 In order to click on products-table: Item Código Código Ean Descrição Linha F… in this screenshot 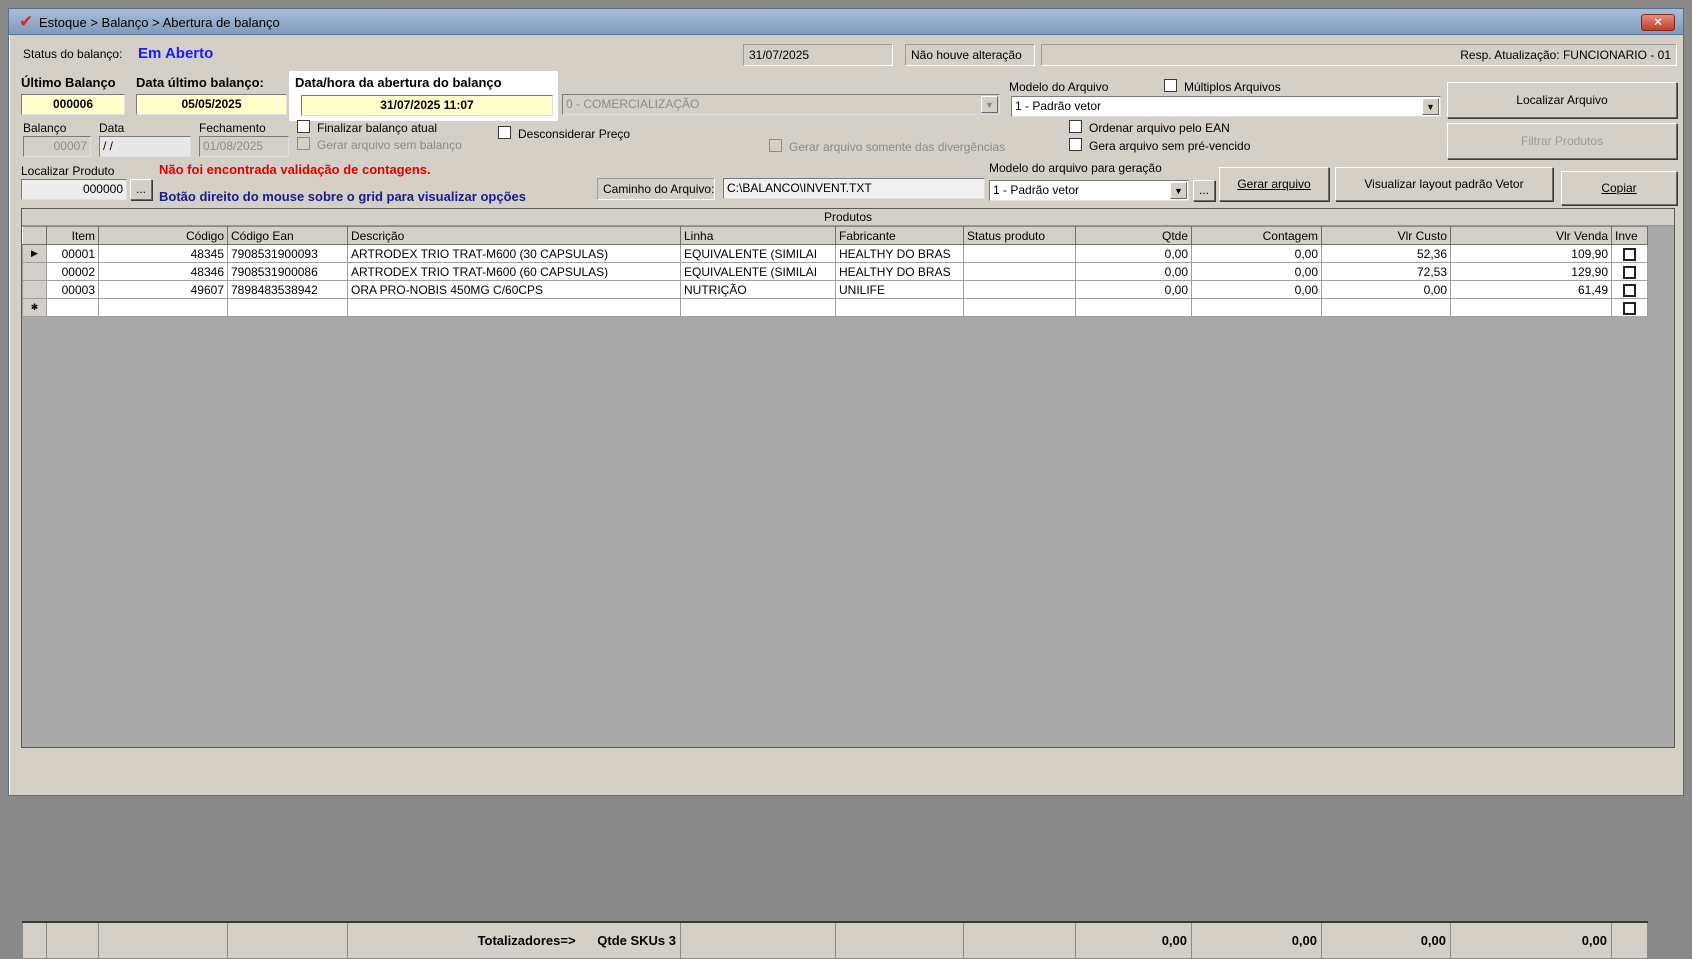, I will do `click(835, 271)`.